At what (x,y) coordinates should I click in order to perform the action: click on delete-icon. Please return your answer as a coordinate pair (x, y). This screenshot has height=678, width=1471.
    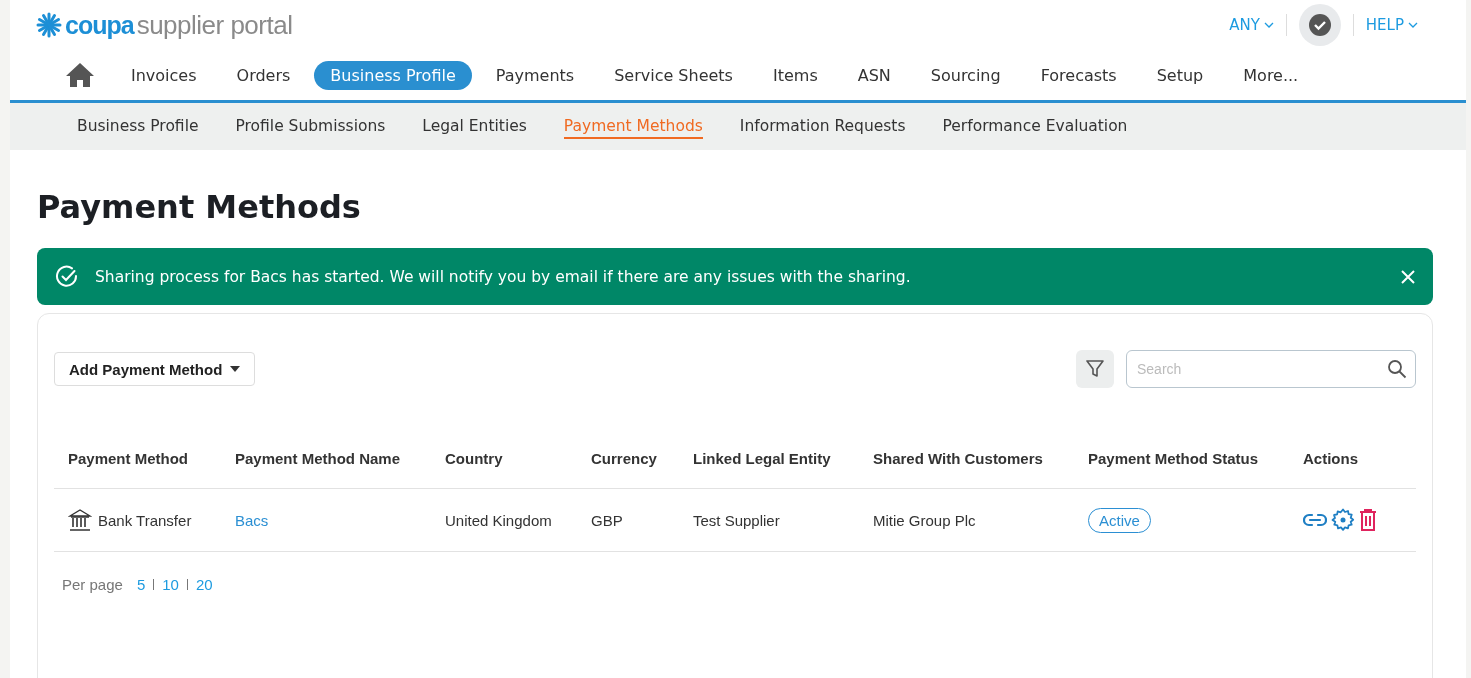
    Looking at the image, I should click on (1368, 520).